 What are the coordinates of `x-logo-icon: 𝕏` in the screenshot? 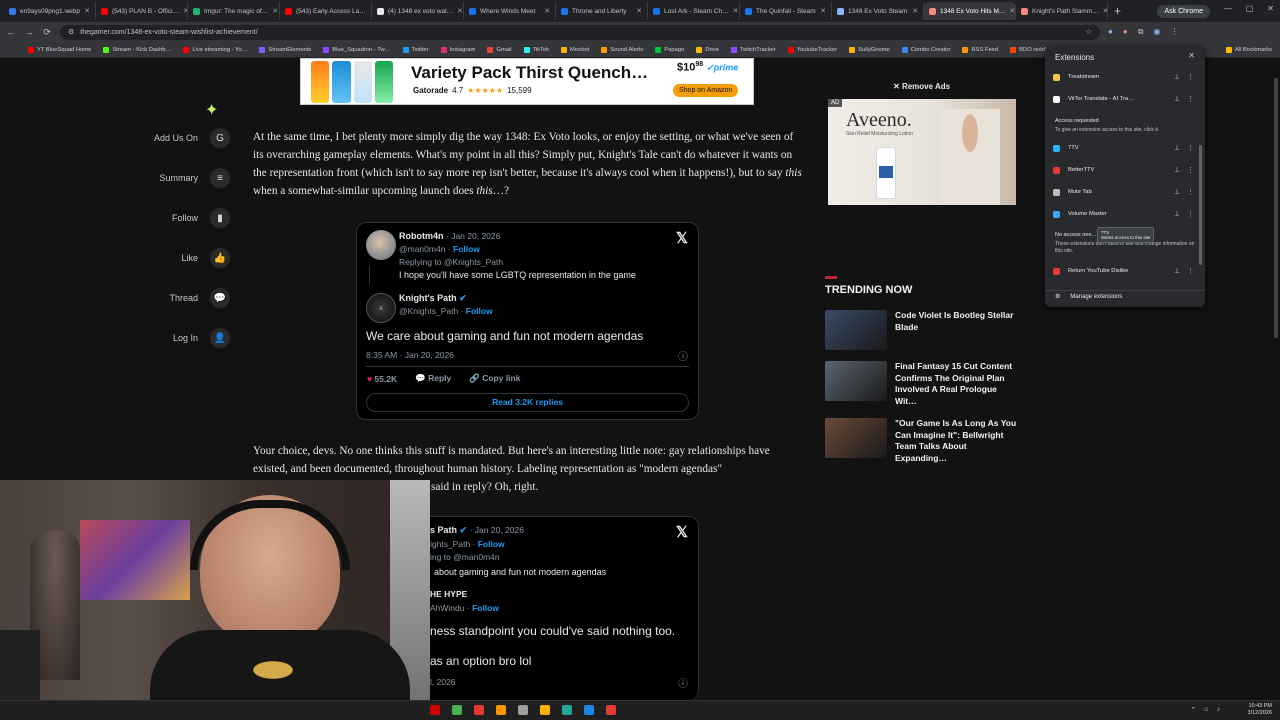 It's located at (682, 238).